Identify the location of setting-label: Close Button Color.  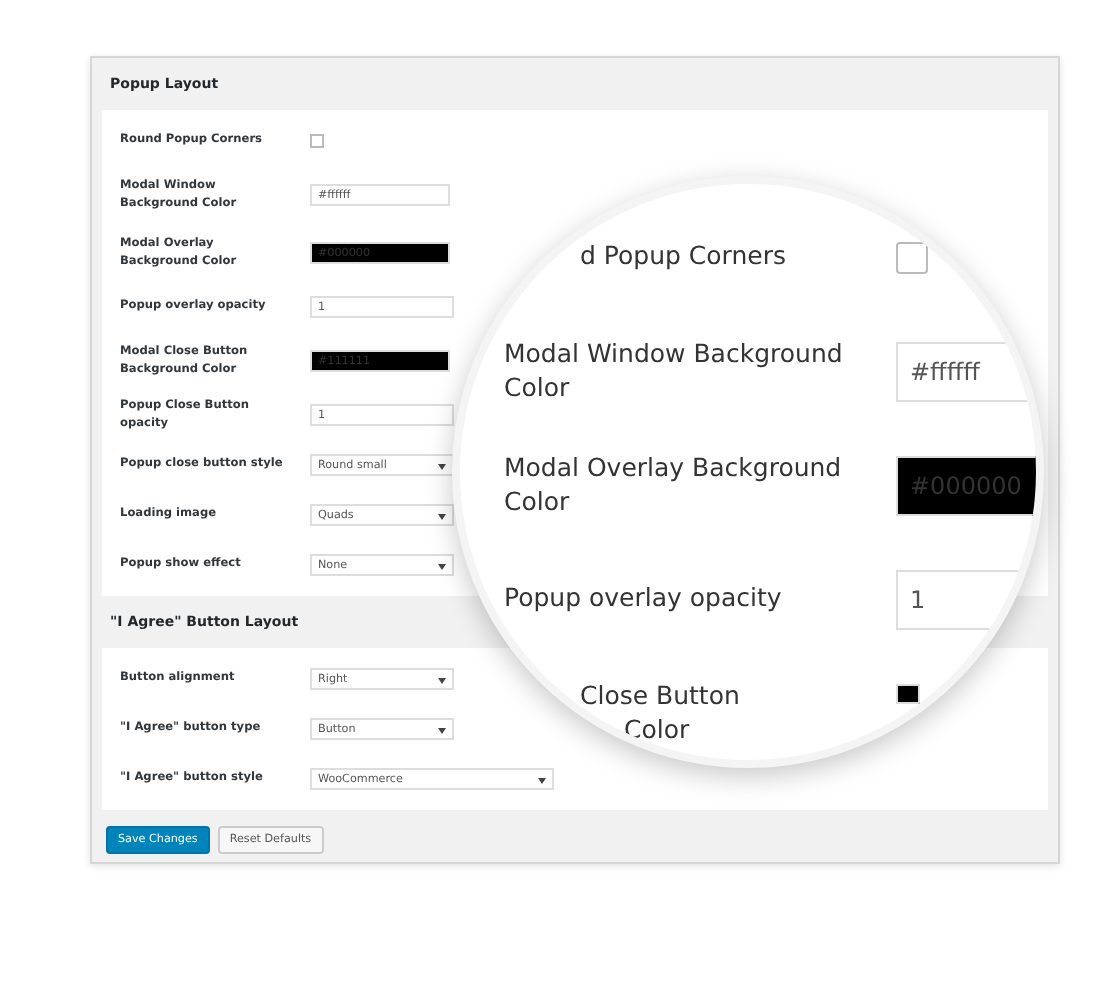
(661, 713).